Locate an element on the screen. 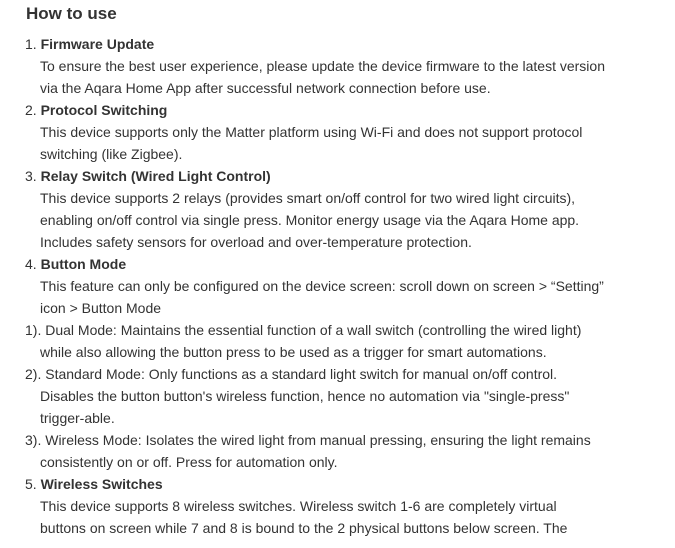  section-heading: Firmware Update is located at coordinates (97, 44).